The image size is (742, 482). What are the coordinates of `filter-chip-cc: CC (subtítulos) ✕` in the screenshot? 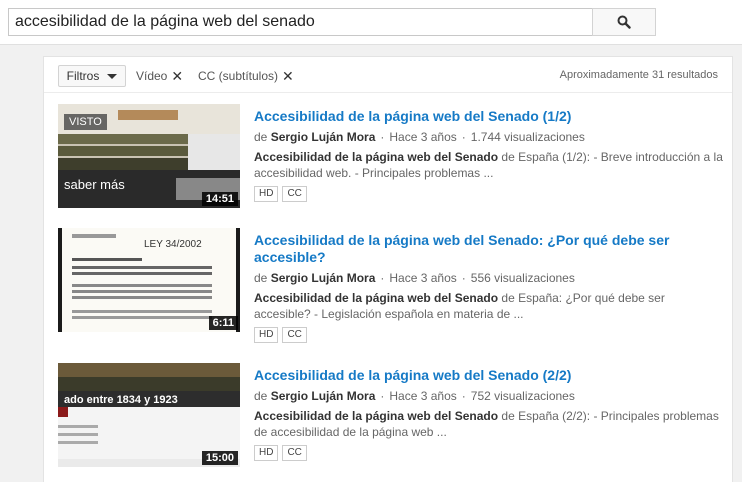 It's located at (246, 76).